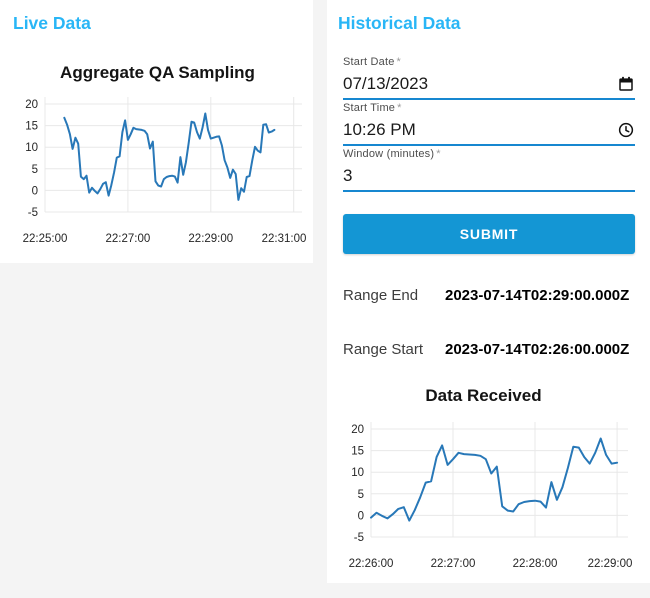  I want to click on start-date-input, so click(480, 84).